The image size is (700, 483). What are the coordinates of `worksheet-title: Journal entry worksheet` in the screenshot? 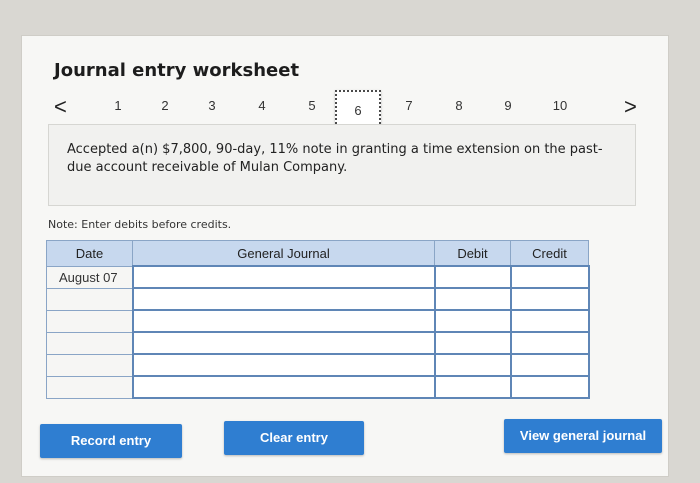 It's located at (177, 70).